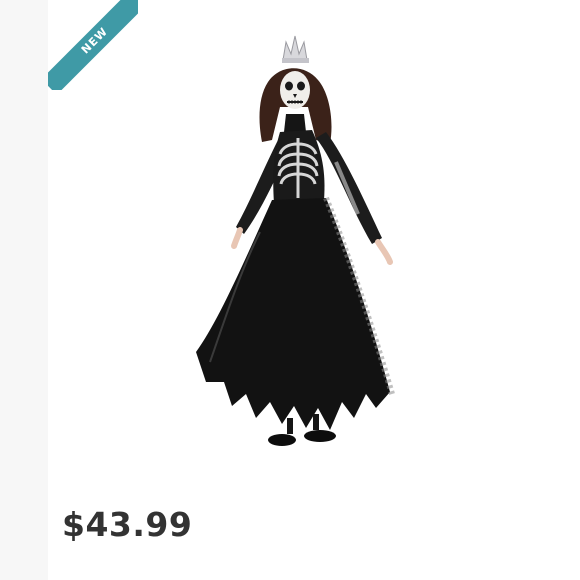 Image resolution: width=580 pixels, height=580 pixels. What do you see at coordinates (24, 290) in the screenshot?
I see `left-gutter` at bounding box center [24, 290].